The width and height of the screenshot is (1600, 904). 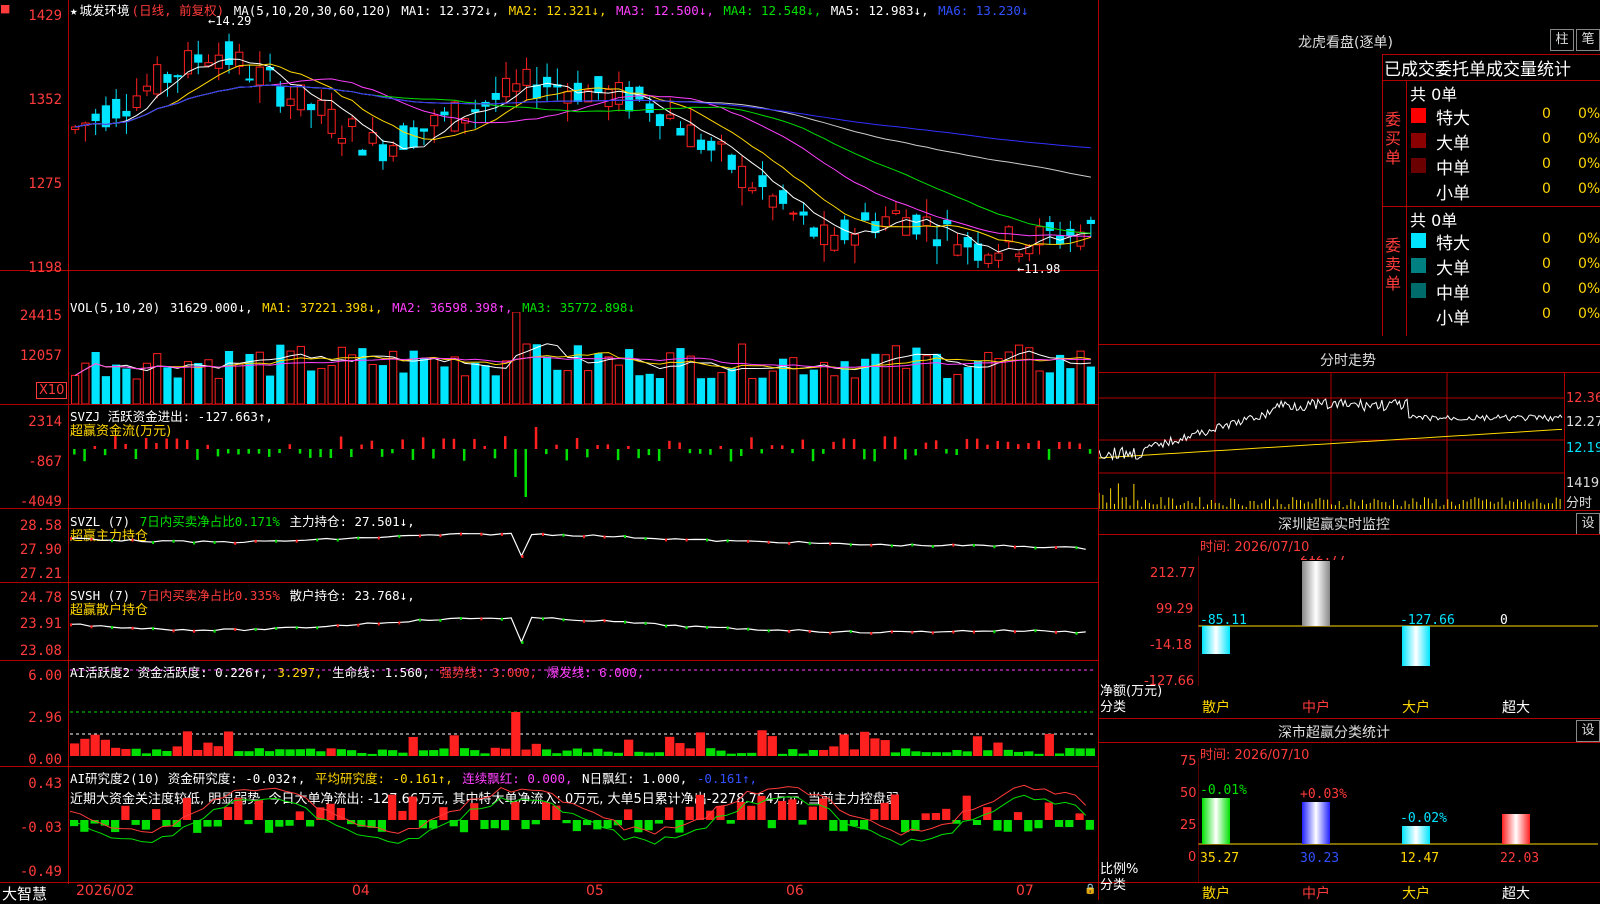 I want to click on svzl-holding-line, so click(x=583, y=545).